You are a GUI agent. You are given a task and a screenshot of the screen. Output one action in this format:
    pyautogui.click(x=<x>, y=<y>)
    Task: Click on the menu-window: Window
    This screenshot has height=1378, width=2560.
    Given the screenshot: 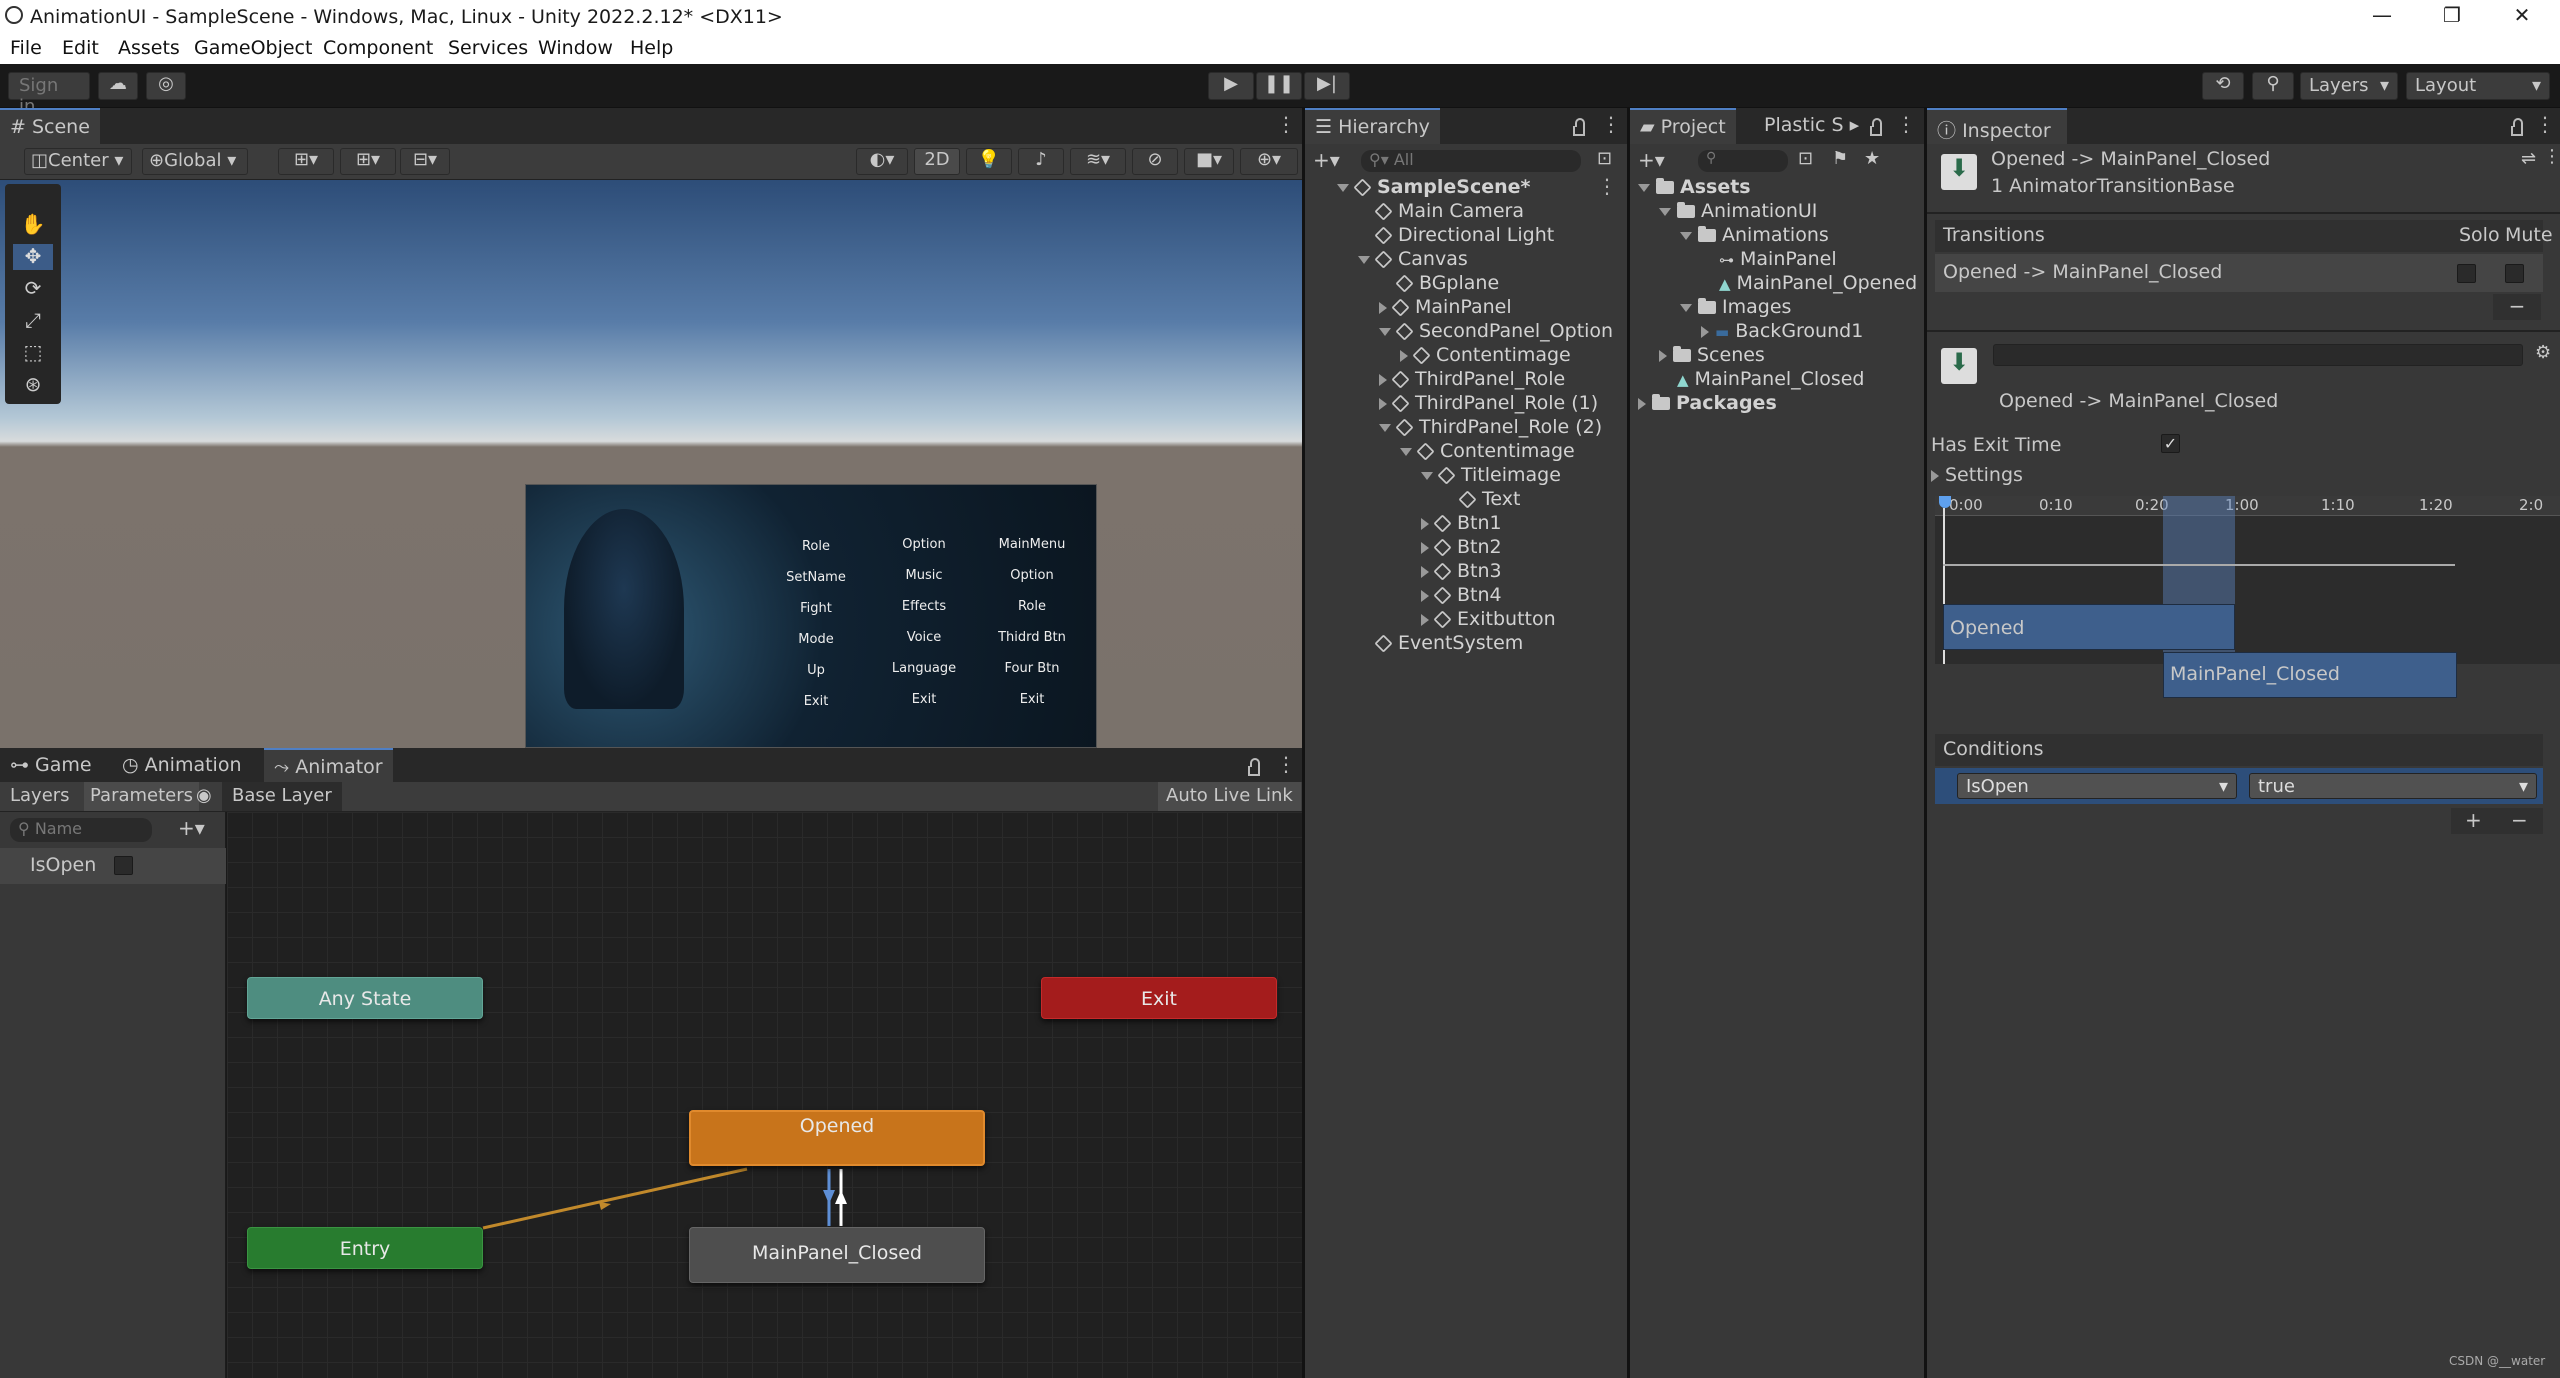 What is the action you would take?
    pyautogui.click(x=575, y=48)
    